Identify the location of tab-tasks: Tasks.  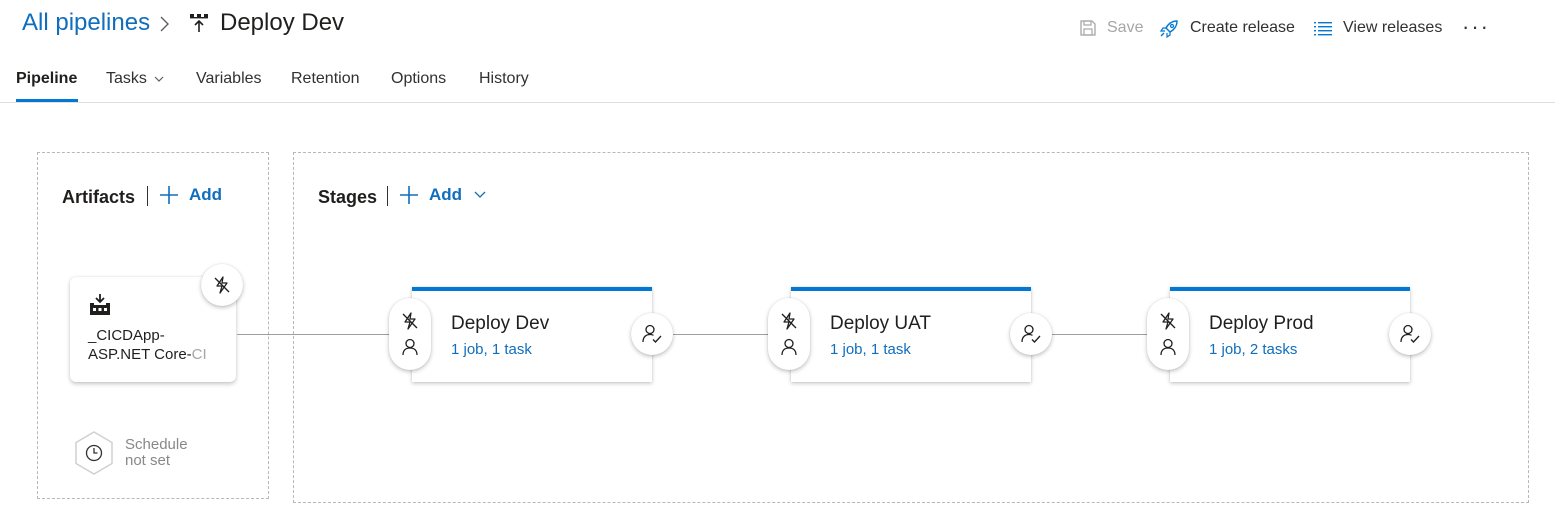
(136, 79).